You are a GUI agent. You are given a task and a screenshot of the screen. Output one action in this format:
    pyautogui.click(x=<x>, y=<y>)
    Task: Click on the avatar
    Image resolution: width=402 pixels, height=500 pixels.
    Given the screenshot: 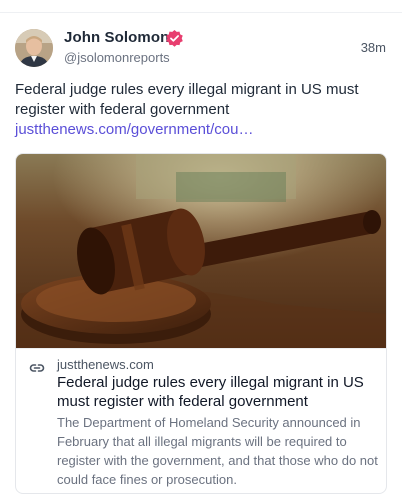 What is the action you would take?
    pyautogui.click(x=34, y=48)
    